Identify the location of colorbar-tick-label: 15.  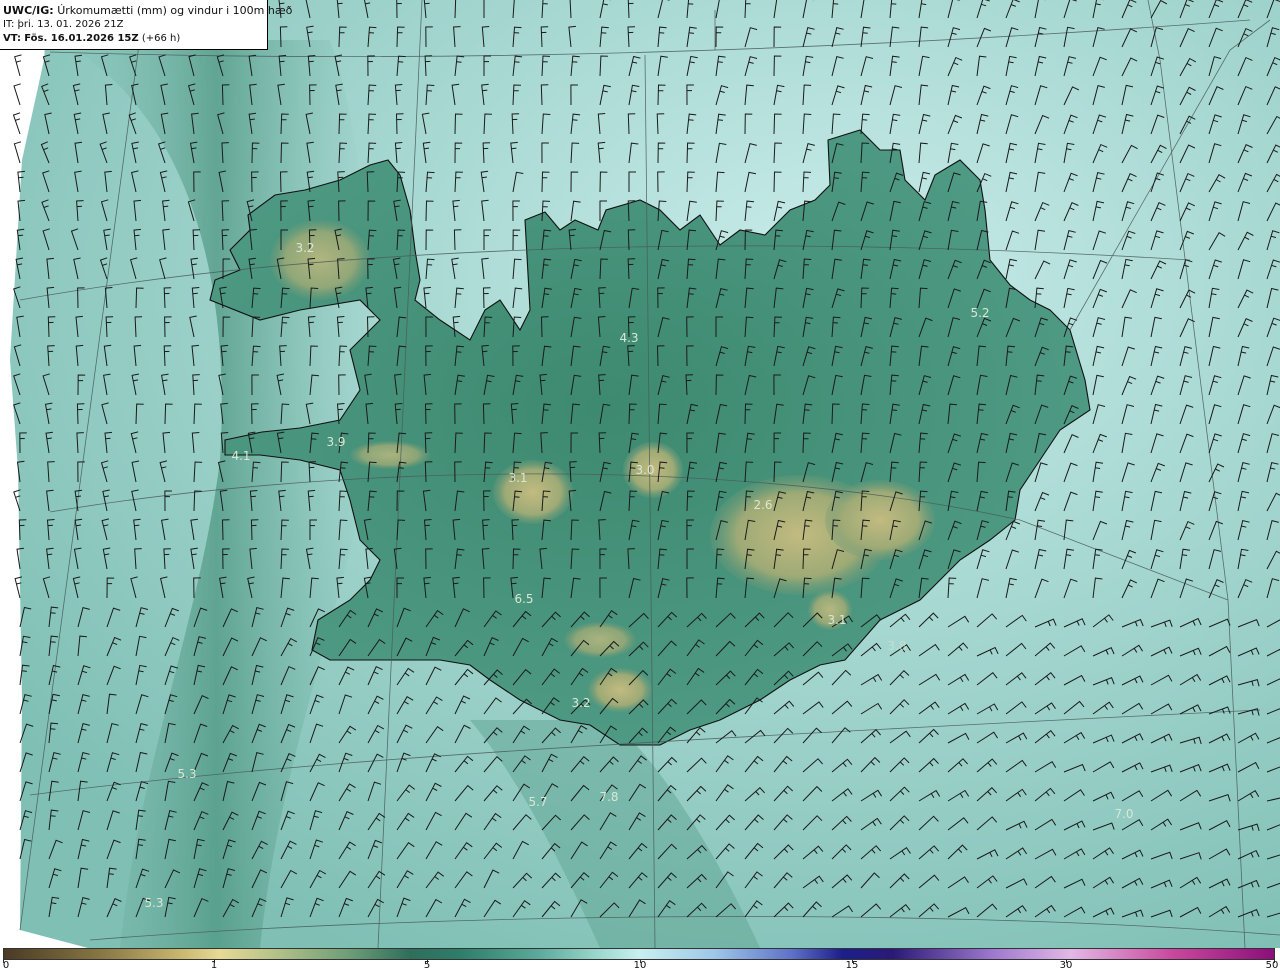
(852, 965).